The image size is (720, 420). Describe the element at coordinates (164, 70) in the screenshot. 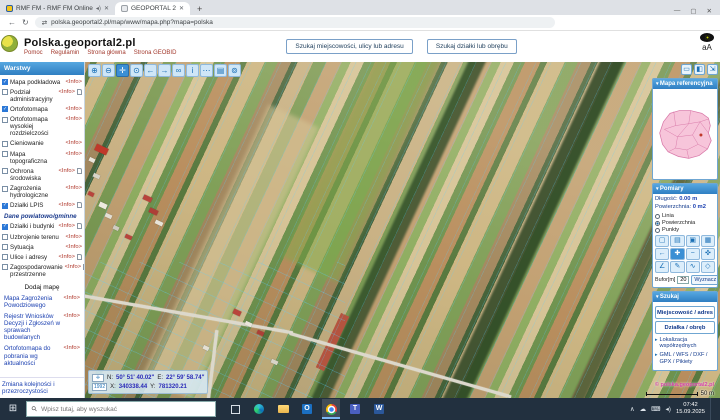

I see `next-view-icon: →` at that location.